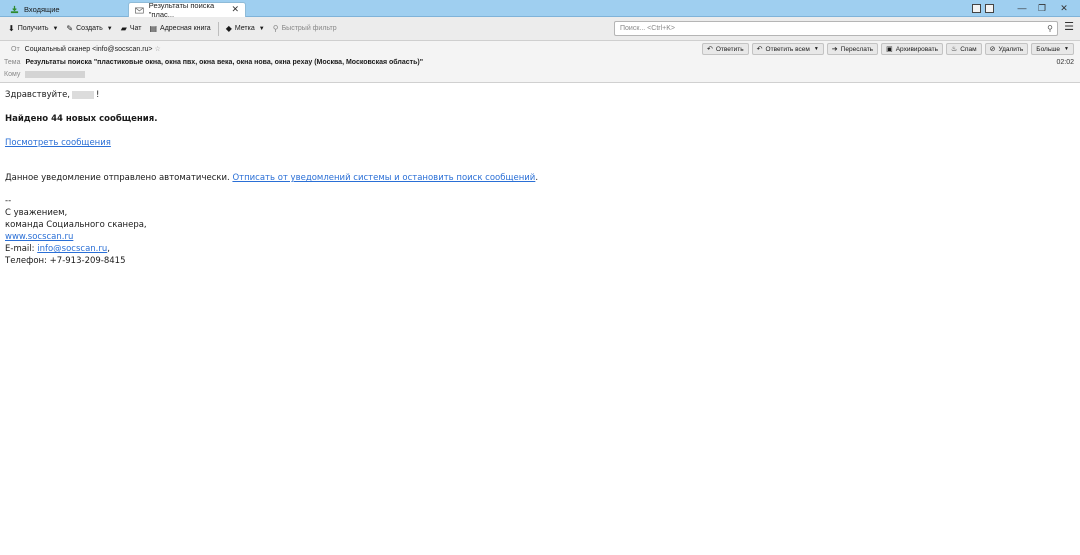 Image resolution: width=1080 pixels, height=555 pixels. What do you see at coordinates (857, 49) in the screenshot?
I see `forward-label: Переслать` at bounding box center [857, 49].